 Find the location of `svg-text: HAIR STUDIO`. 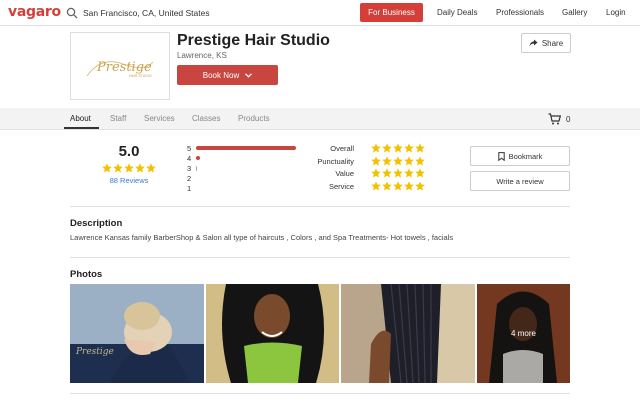

svg-text: HAIR STUDIO is located at coordinates (140, 76).